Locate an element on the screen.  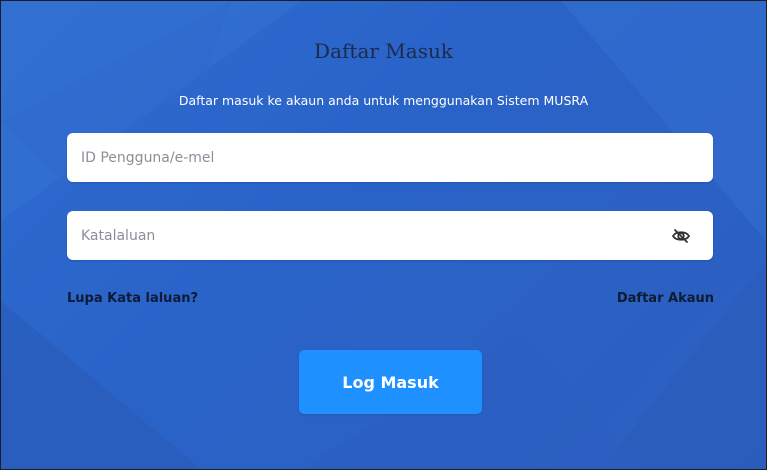
register-account-link: Daftar Akaun is located at coordinates (665, 298).